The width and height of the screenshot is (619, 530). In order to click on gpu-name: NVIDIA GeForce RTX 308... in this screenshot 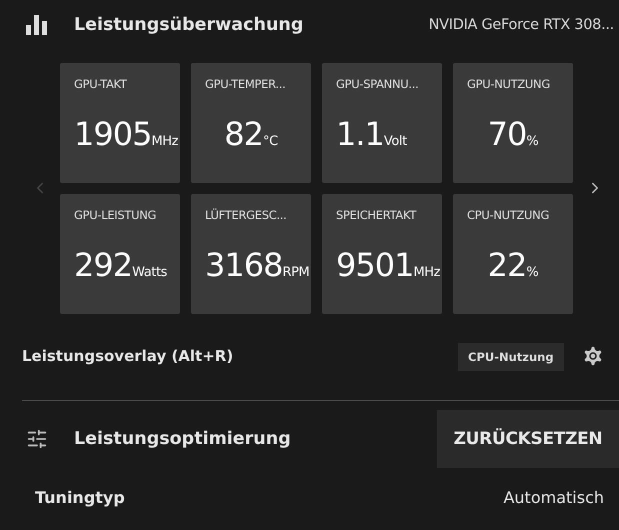, I will do `click(521, 25)`.